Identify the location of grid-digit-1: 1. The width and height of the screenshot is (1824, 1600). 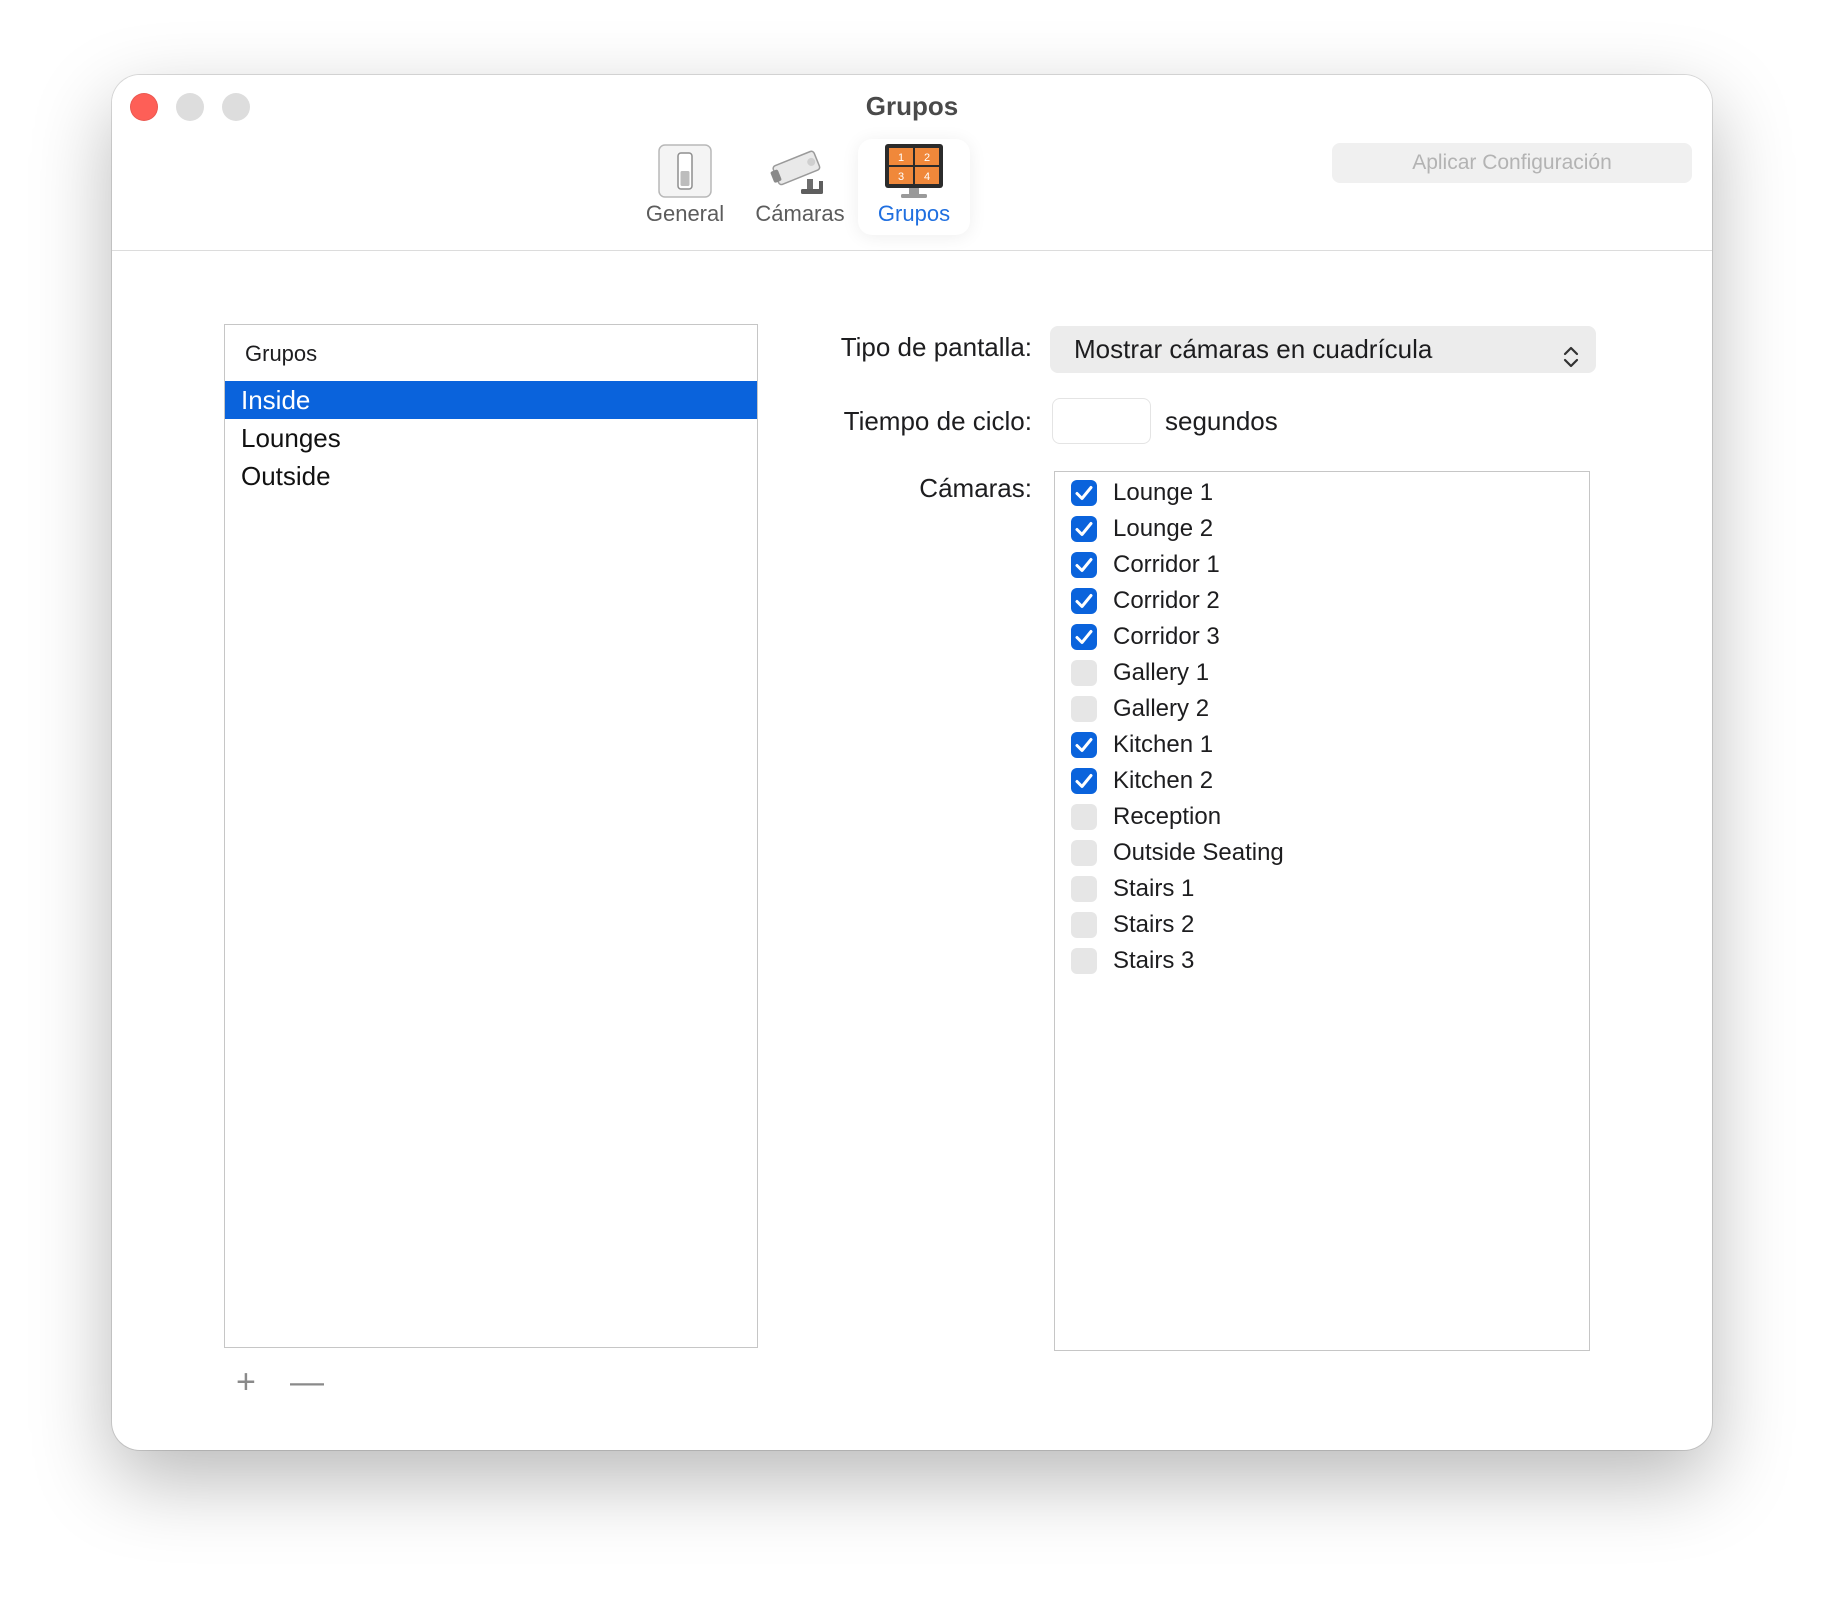
(901, 158).